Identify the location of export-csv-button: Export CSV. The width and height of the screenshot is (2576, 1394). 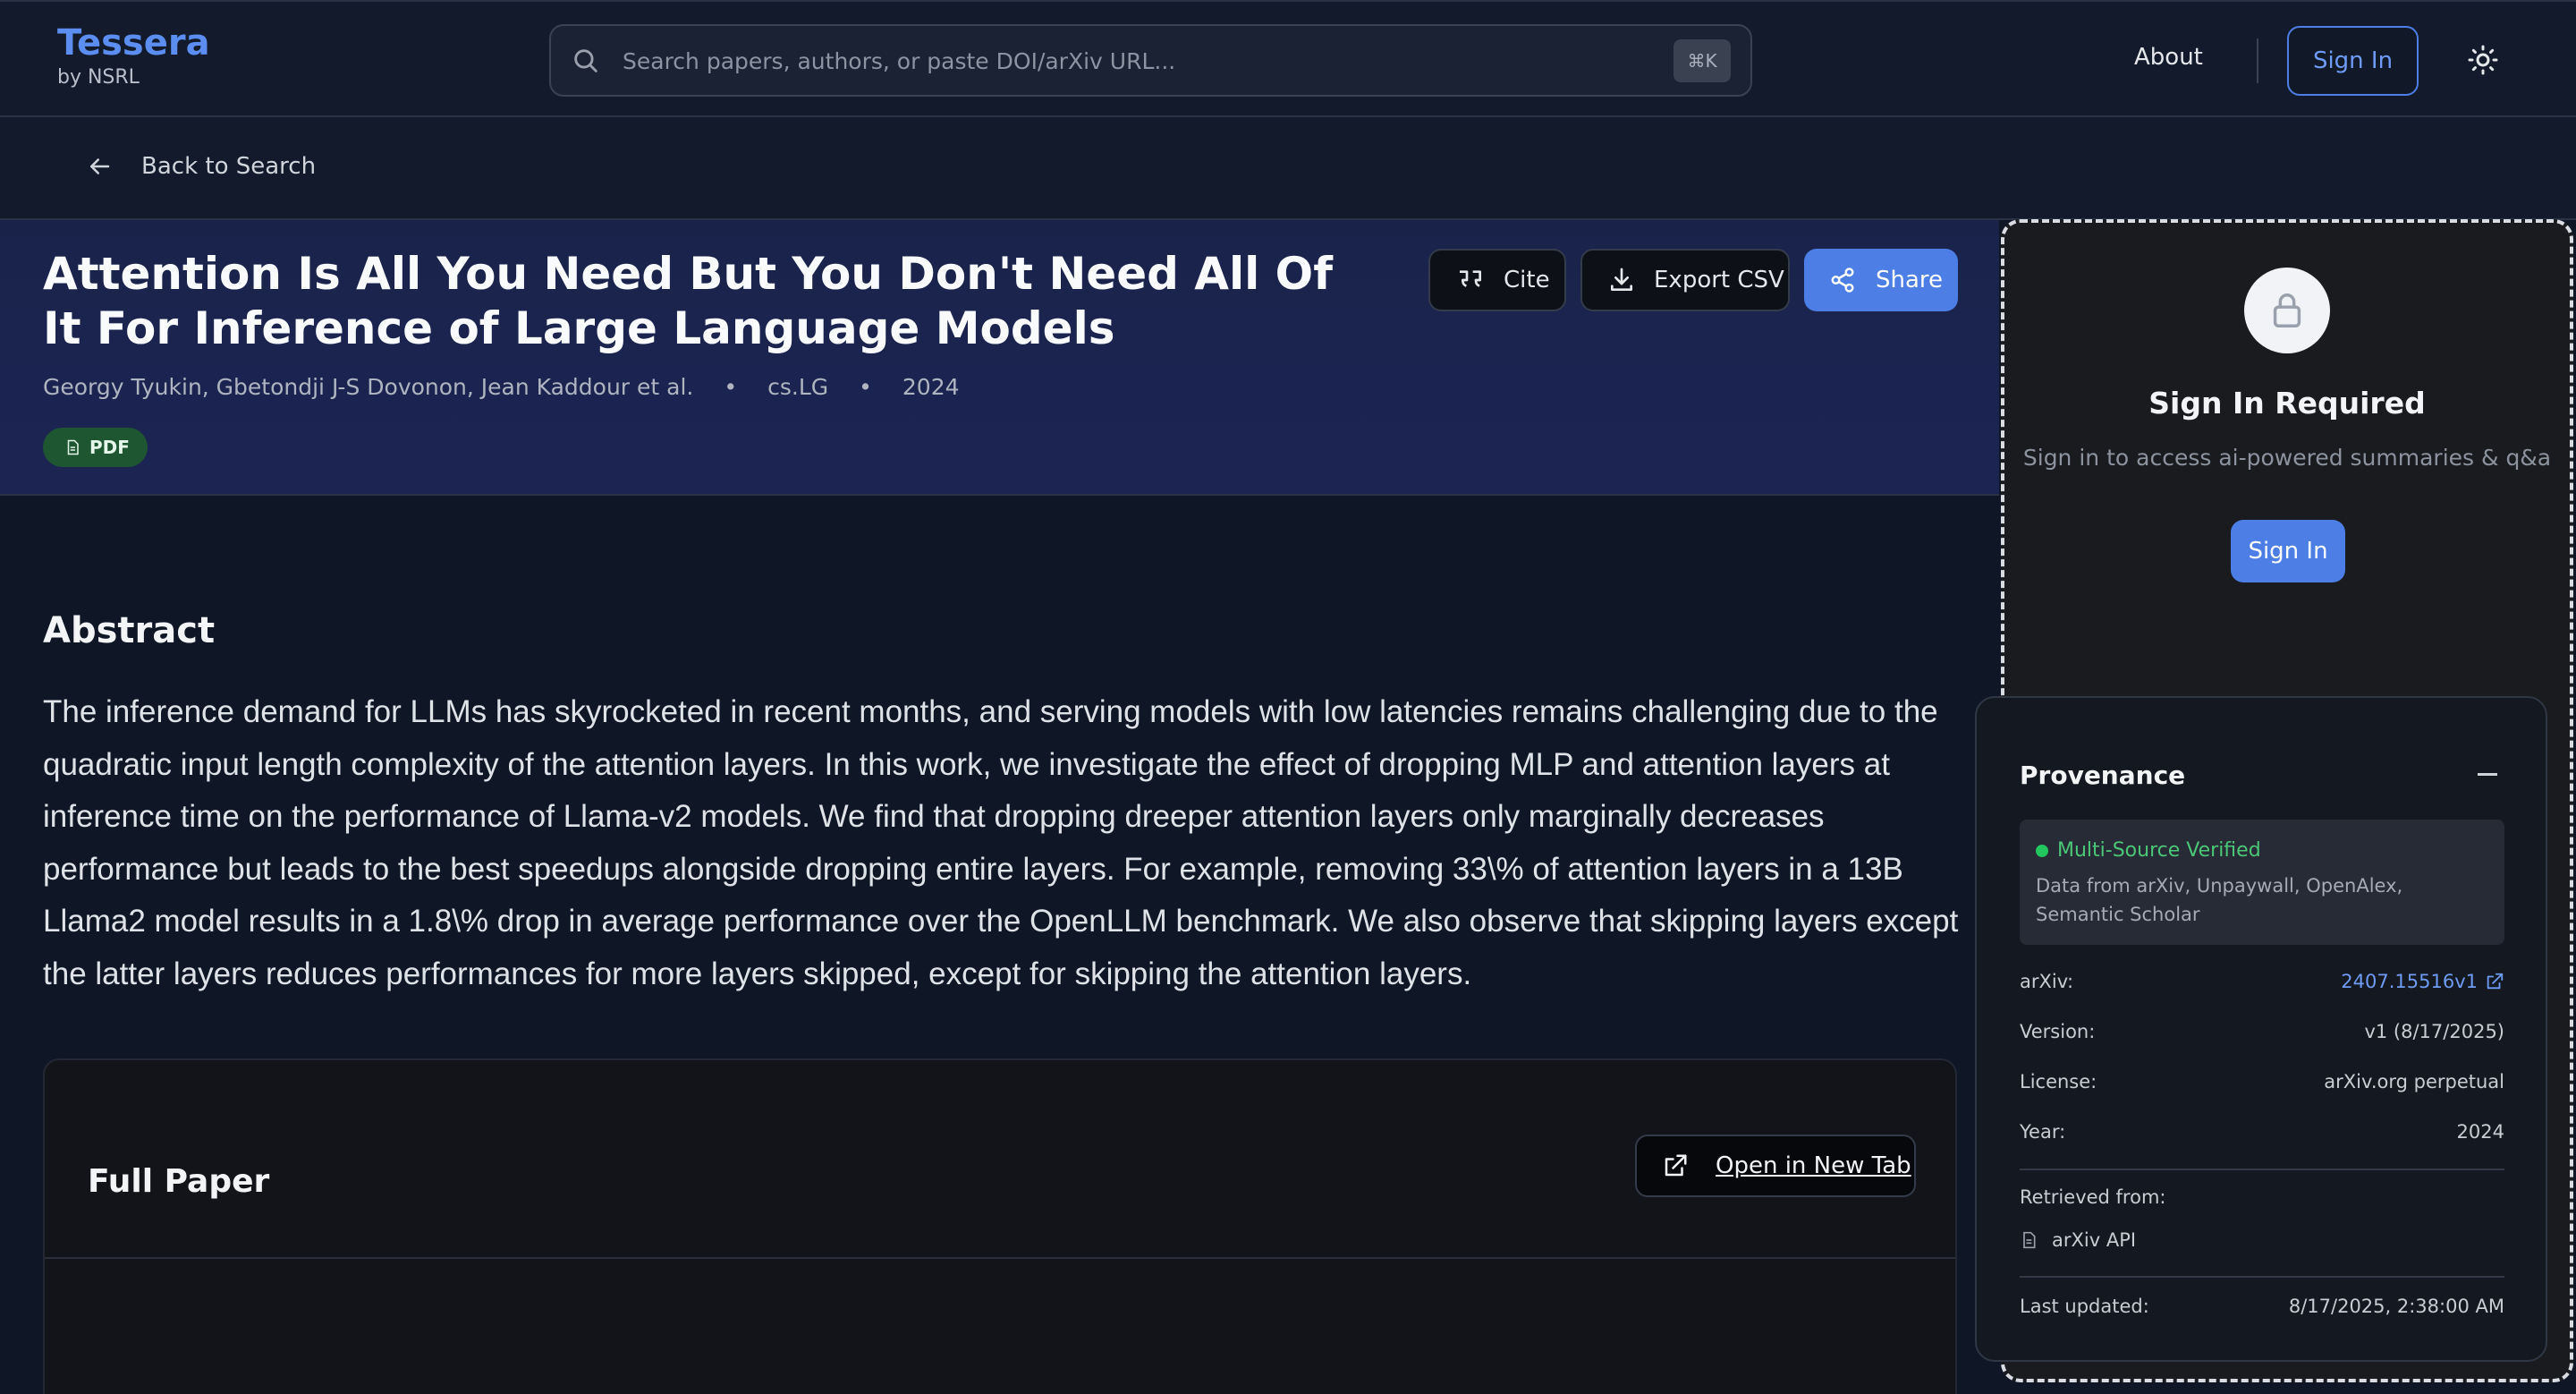
(1685, 280).